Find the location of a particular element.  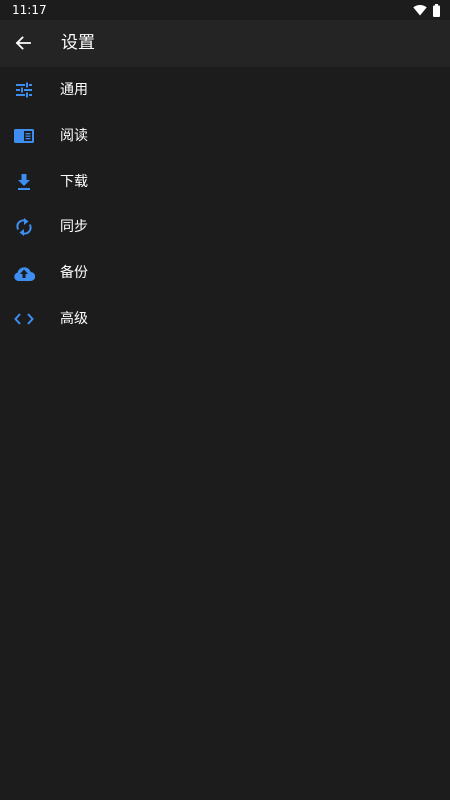

arrow-back-icon is located at coordinates (23, 43).